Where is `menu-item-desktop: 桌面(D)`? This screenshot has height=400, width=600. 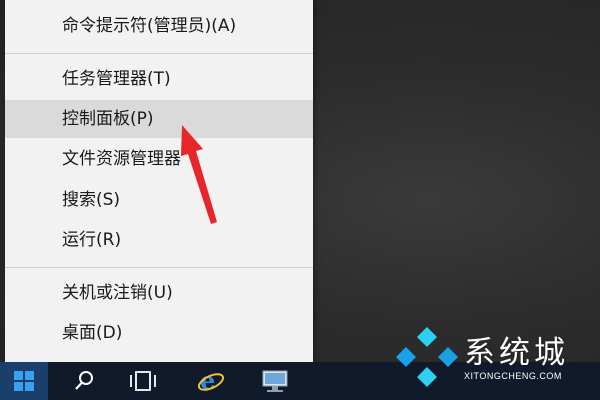 menu-item-desktop: 桌面(D) is located at coordinates (159, 333).